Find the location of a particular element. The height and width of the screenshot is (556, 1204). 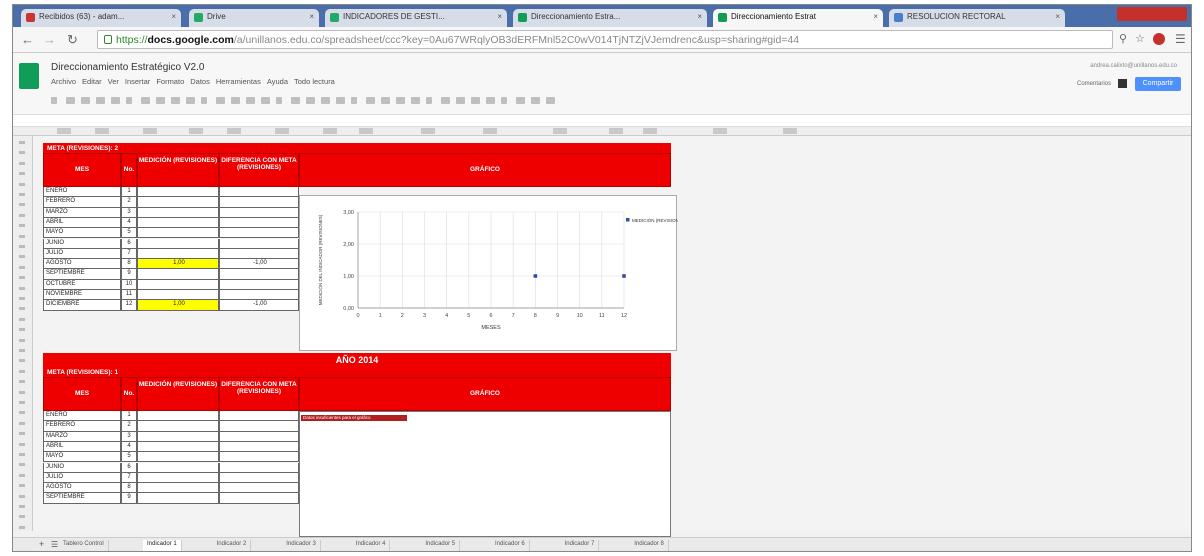

menu-item: Herramientas is located at coordinates (238, 81).